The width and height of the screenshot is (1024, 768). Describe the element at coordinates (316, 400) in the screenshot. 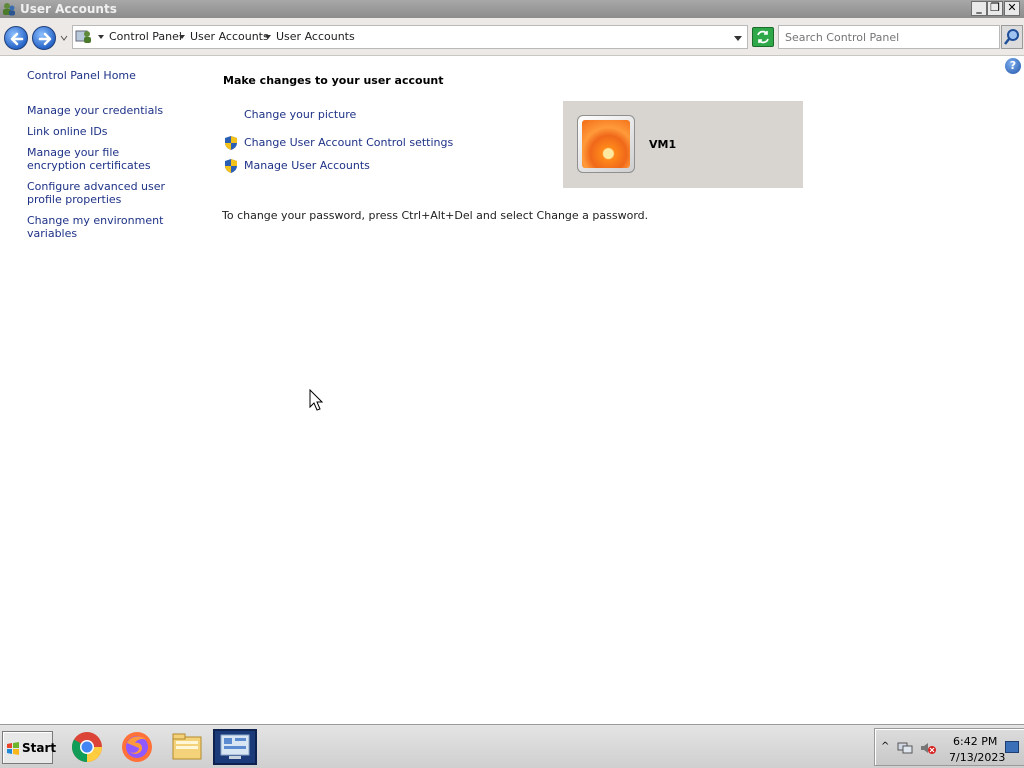

I see `mouse-cursor-icon` at that location.